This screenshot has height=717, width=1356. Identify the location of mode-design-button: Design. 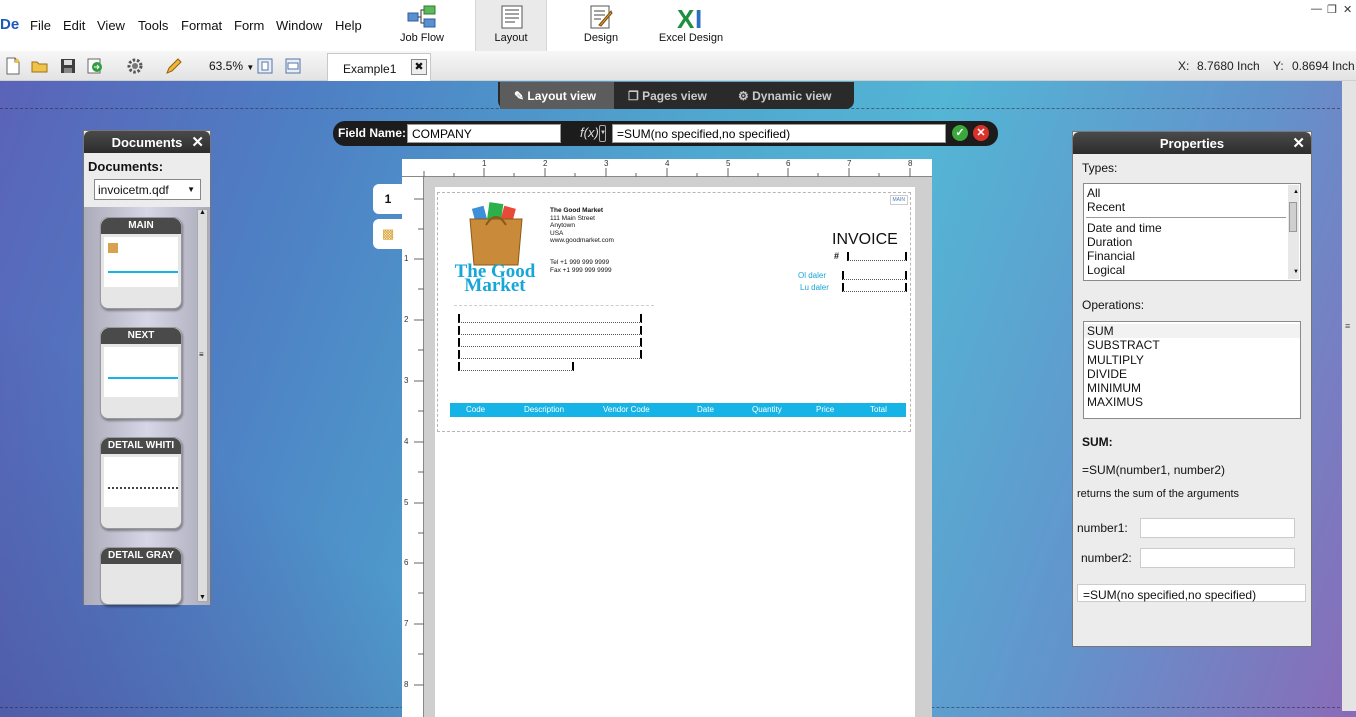
(601, 25).